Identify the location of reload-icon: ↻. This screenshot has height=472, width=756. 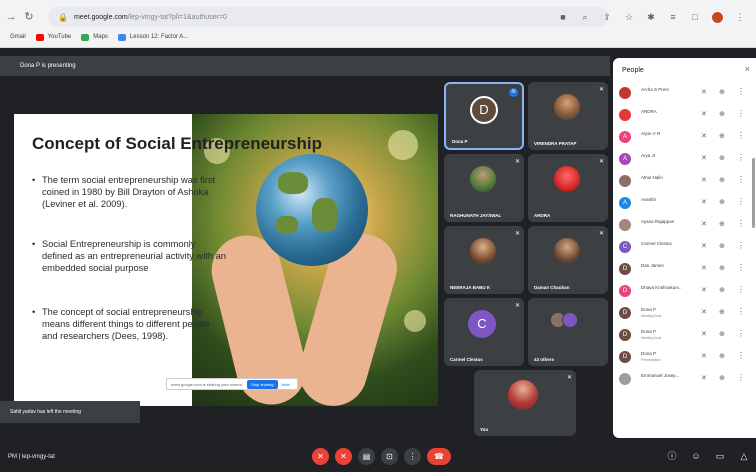
(29, 17).